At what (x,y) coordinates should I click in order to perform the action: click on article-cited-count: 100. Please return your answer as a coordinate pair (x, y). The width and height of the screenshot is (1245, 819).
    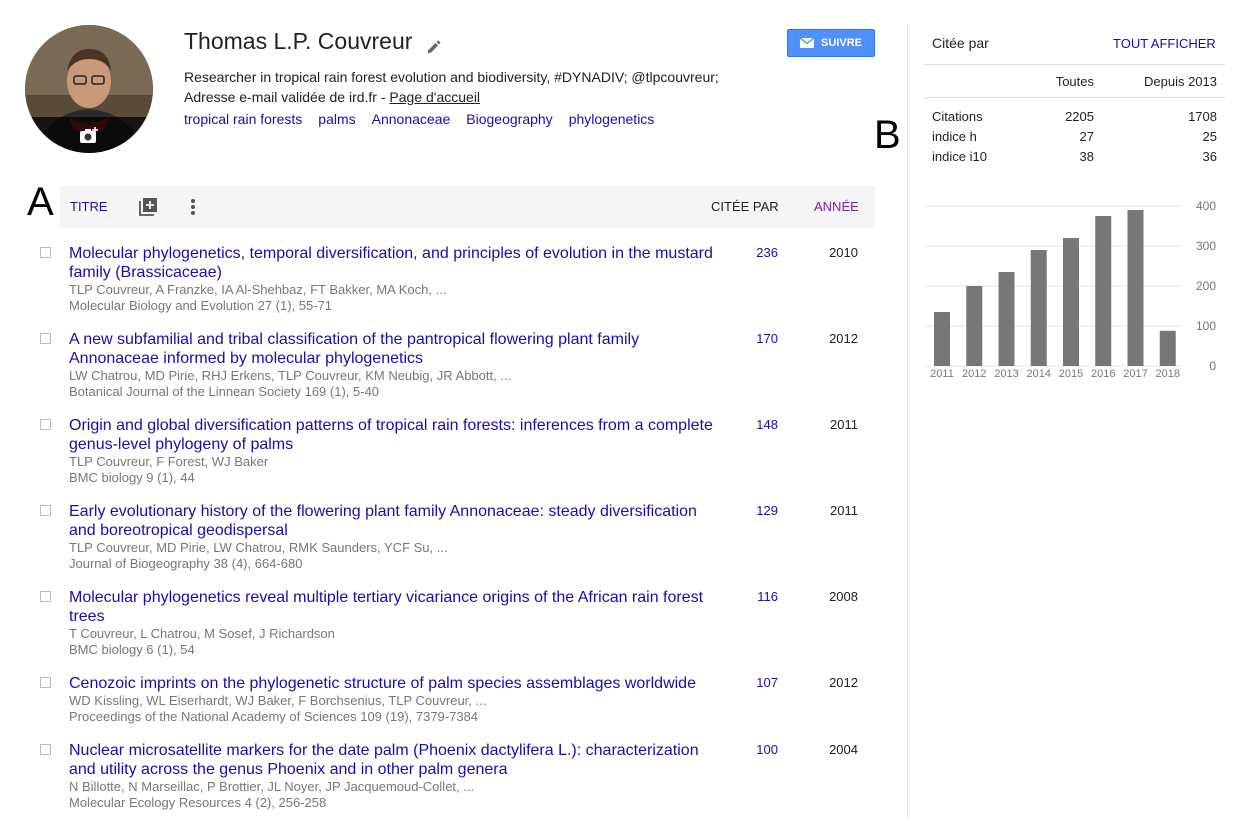
    Looking at the image, I should click on (759, 749).